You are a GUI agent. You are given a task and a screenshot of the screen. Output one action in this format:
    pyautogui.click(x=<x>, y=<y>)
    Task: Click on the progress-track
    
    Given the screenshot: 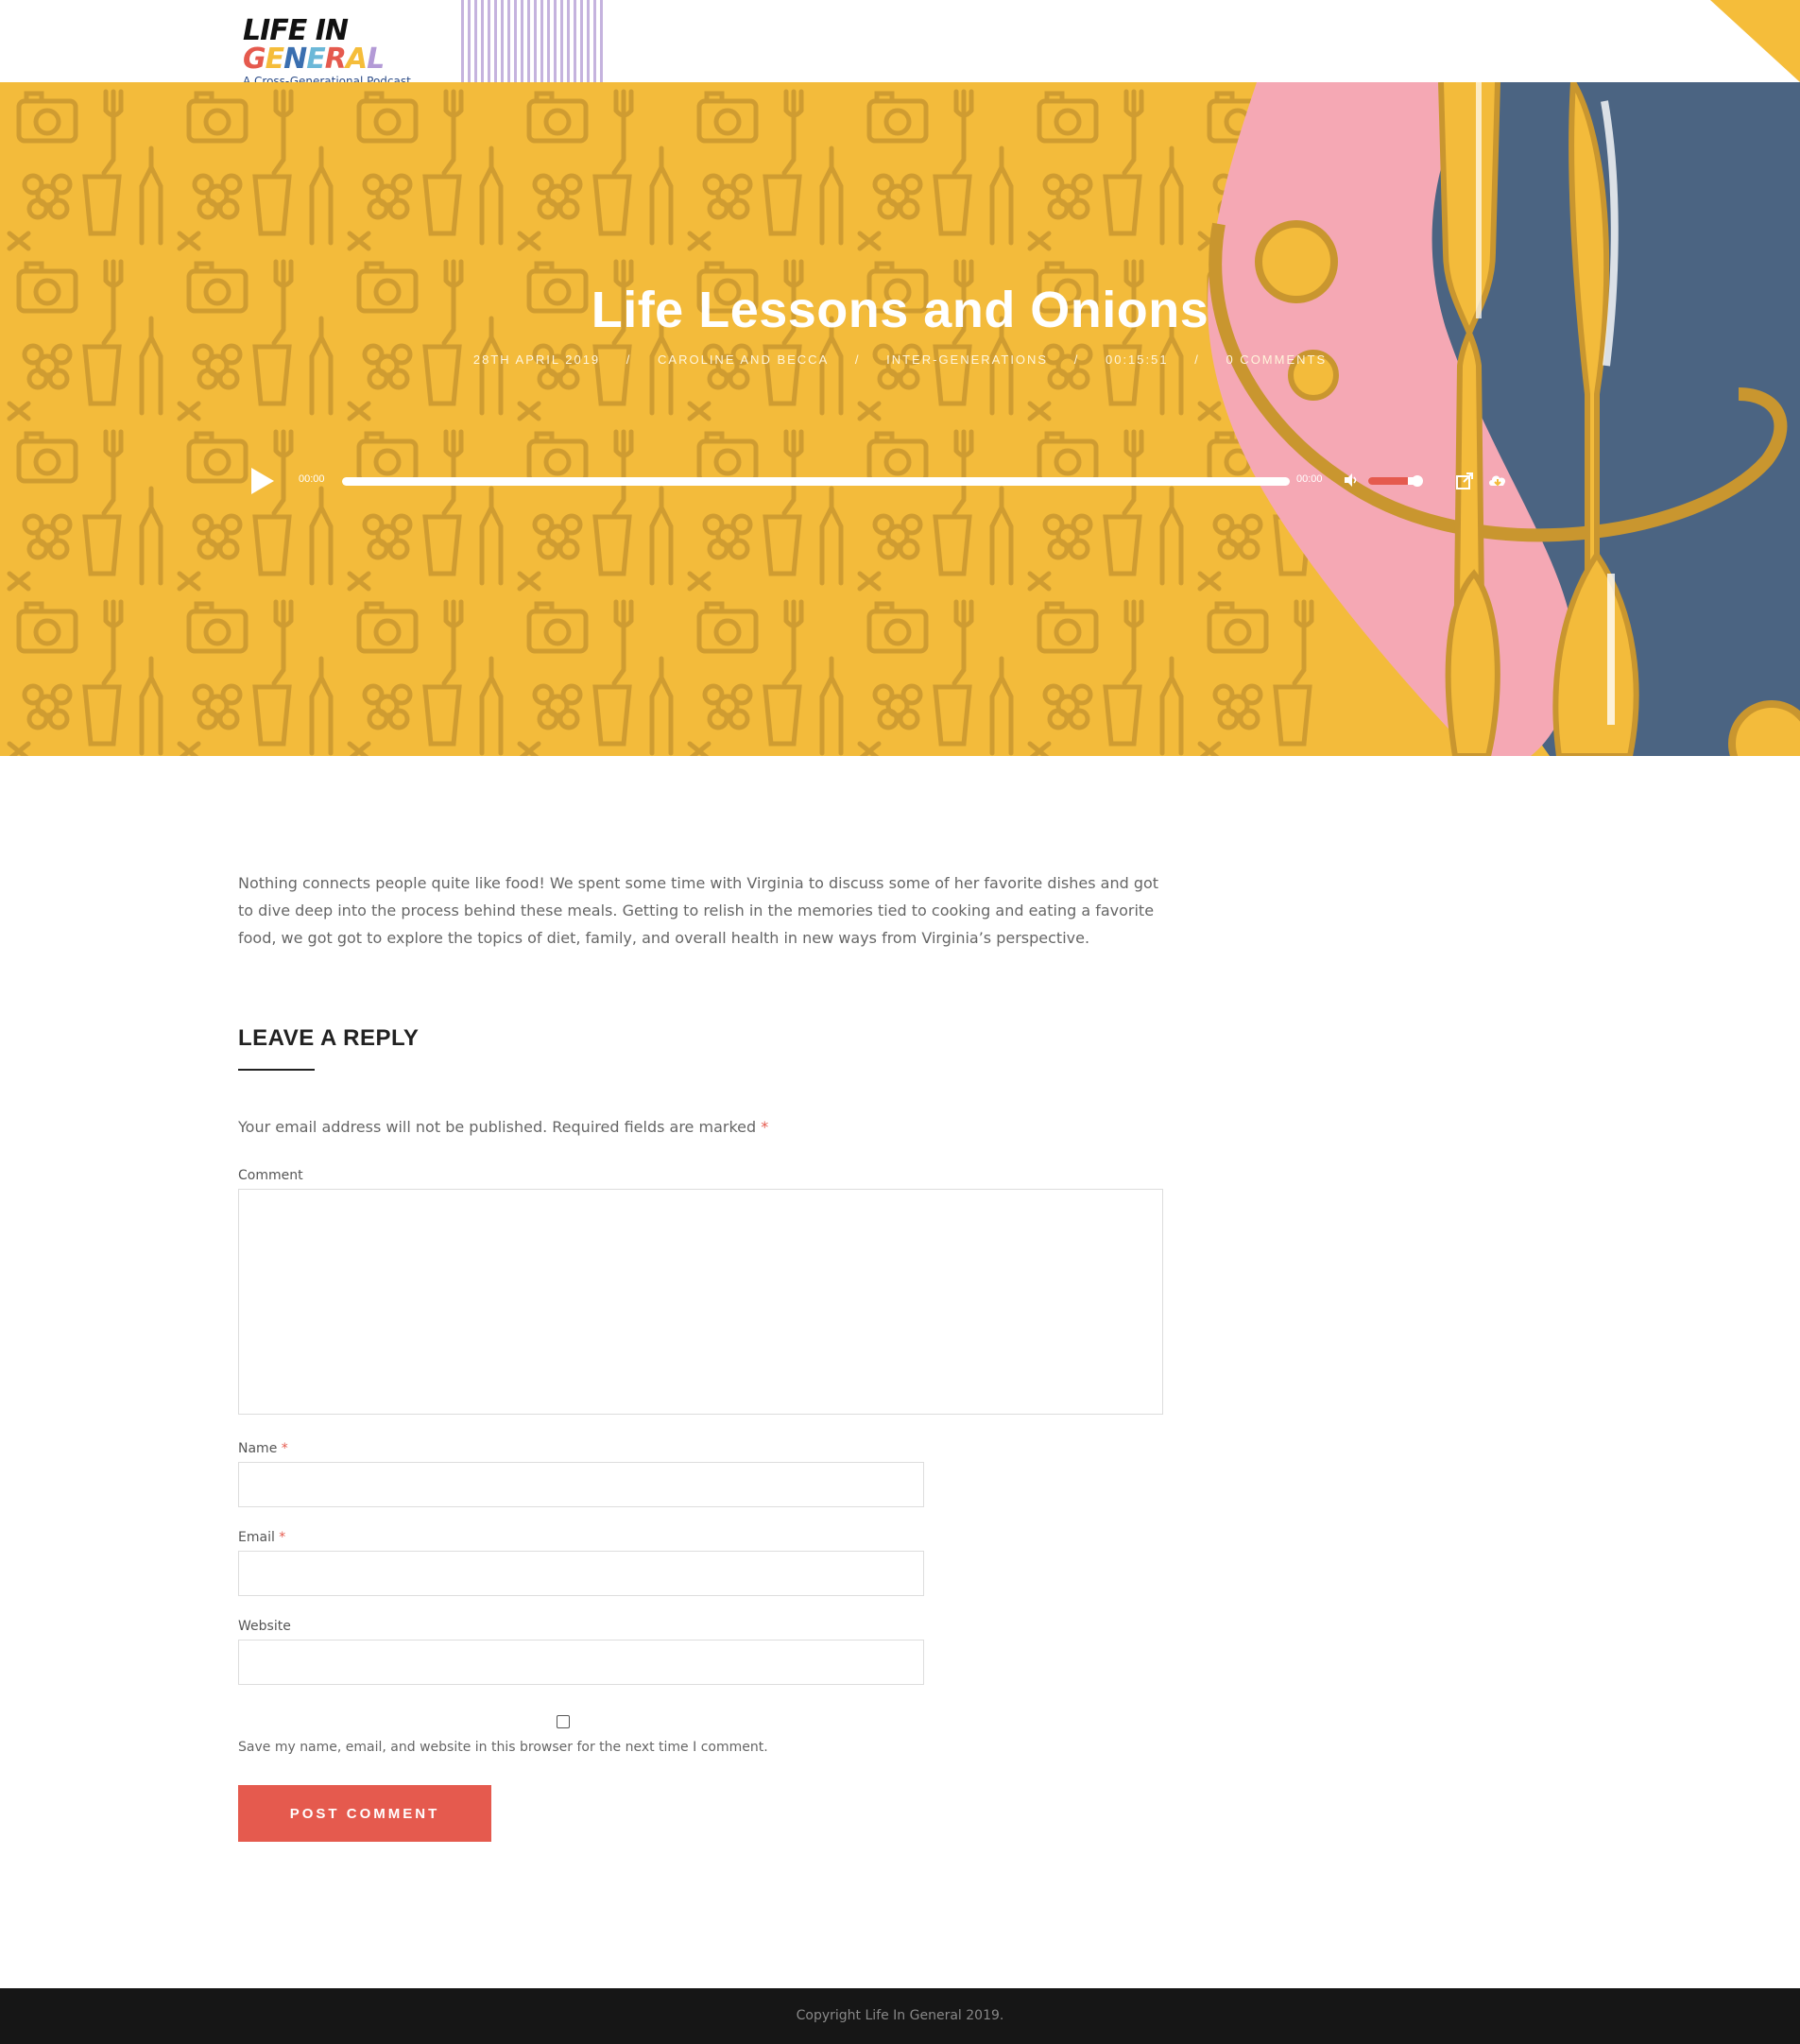 What is the action you would take?
    pyautogui.click(x=816, y=481)
    